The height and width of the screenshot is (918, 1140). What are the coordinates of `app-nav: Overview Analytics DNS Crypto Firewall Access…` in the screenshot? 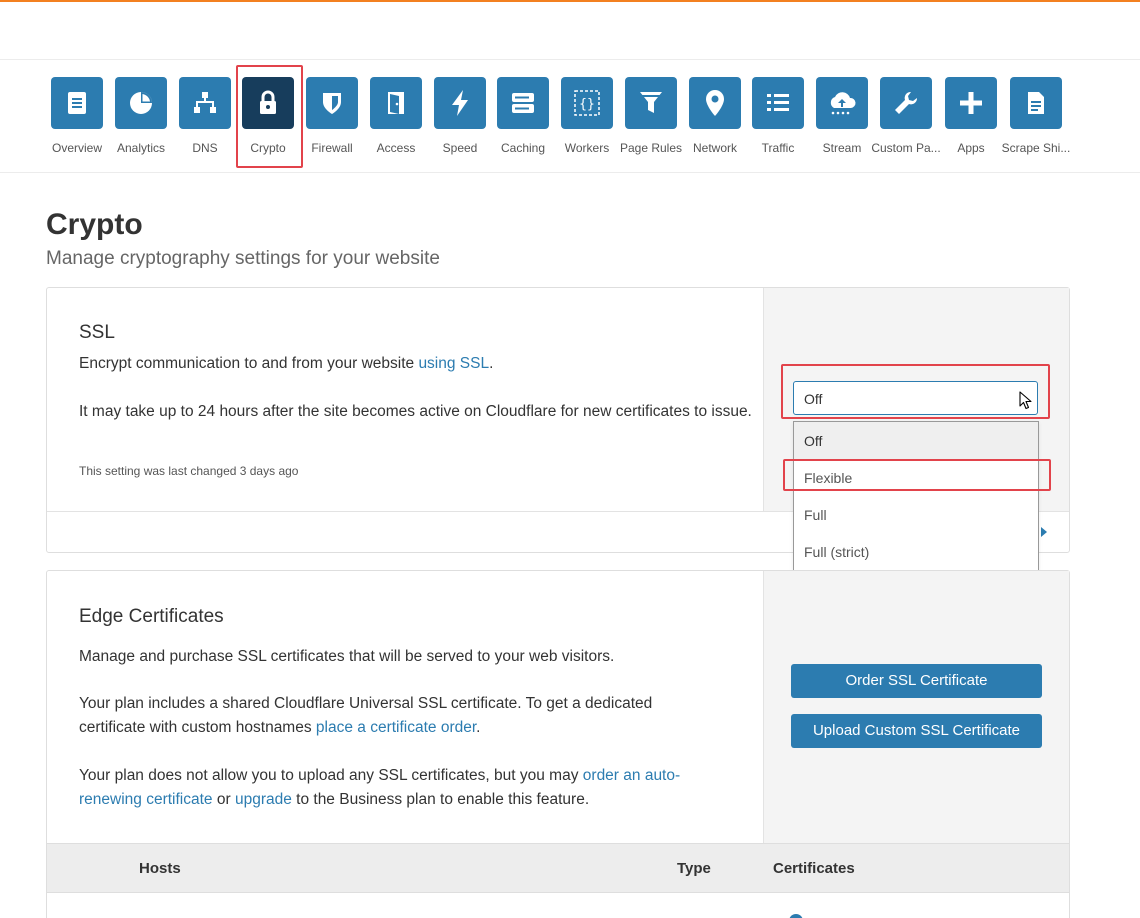 It's located at (570, 117).